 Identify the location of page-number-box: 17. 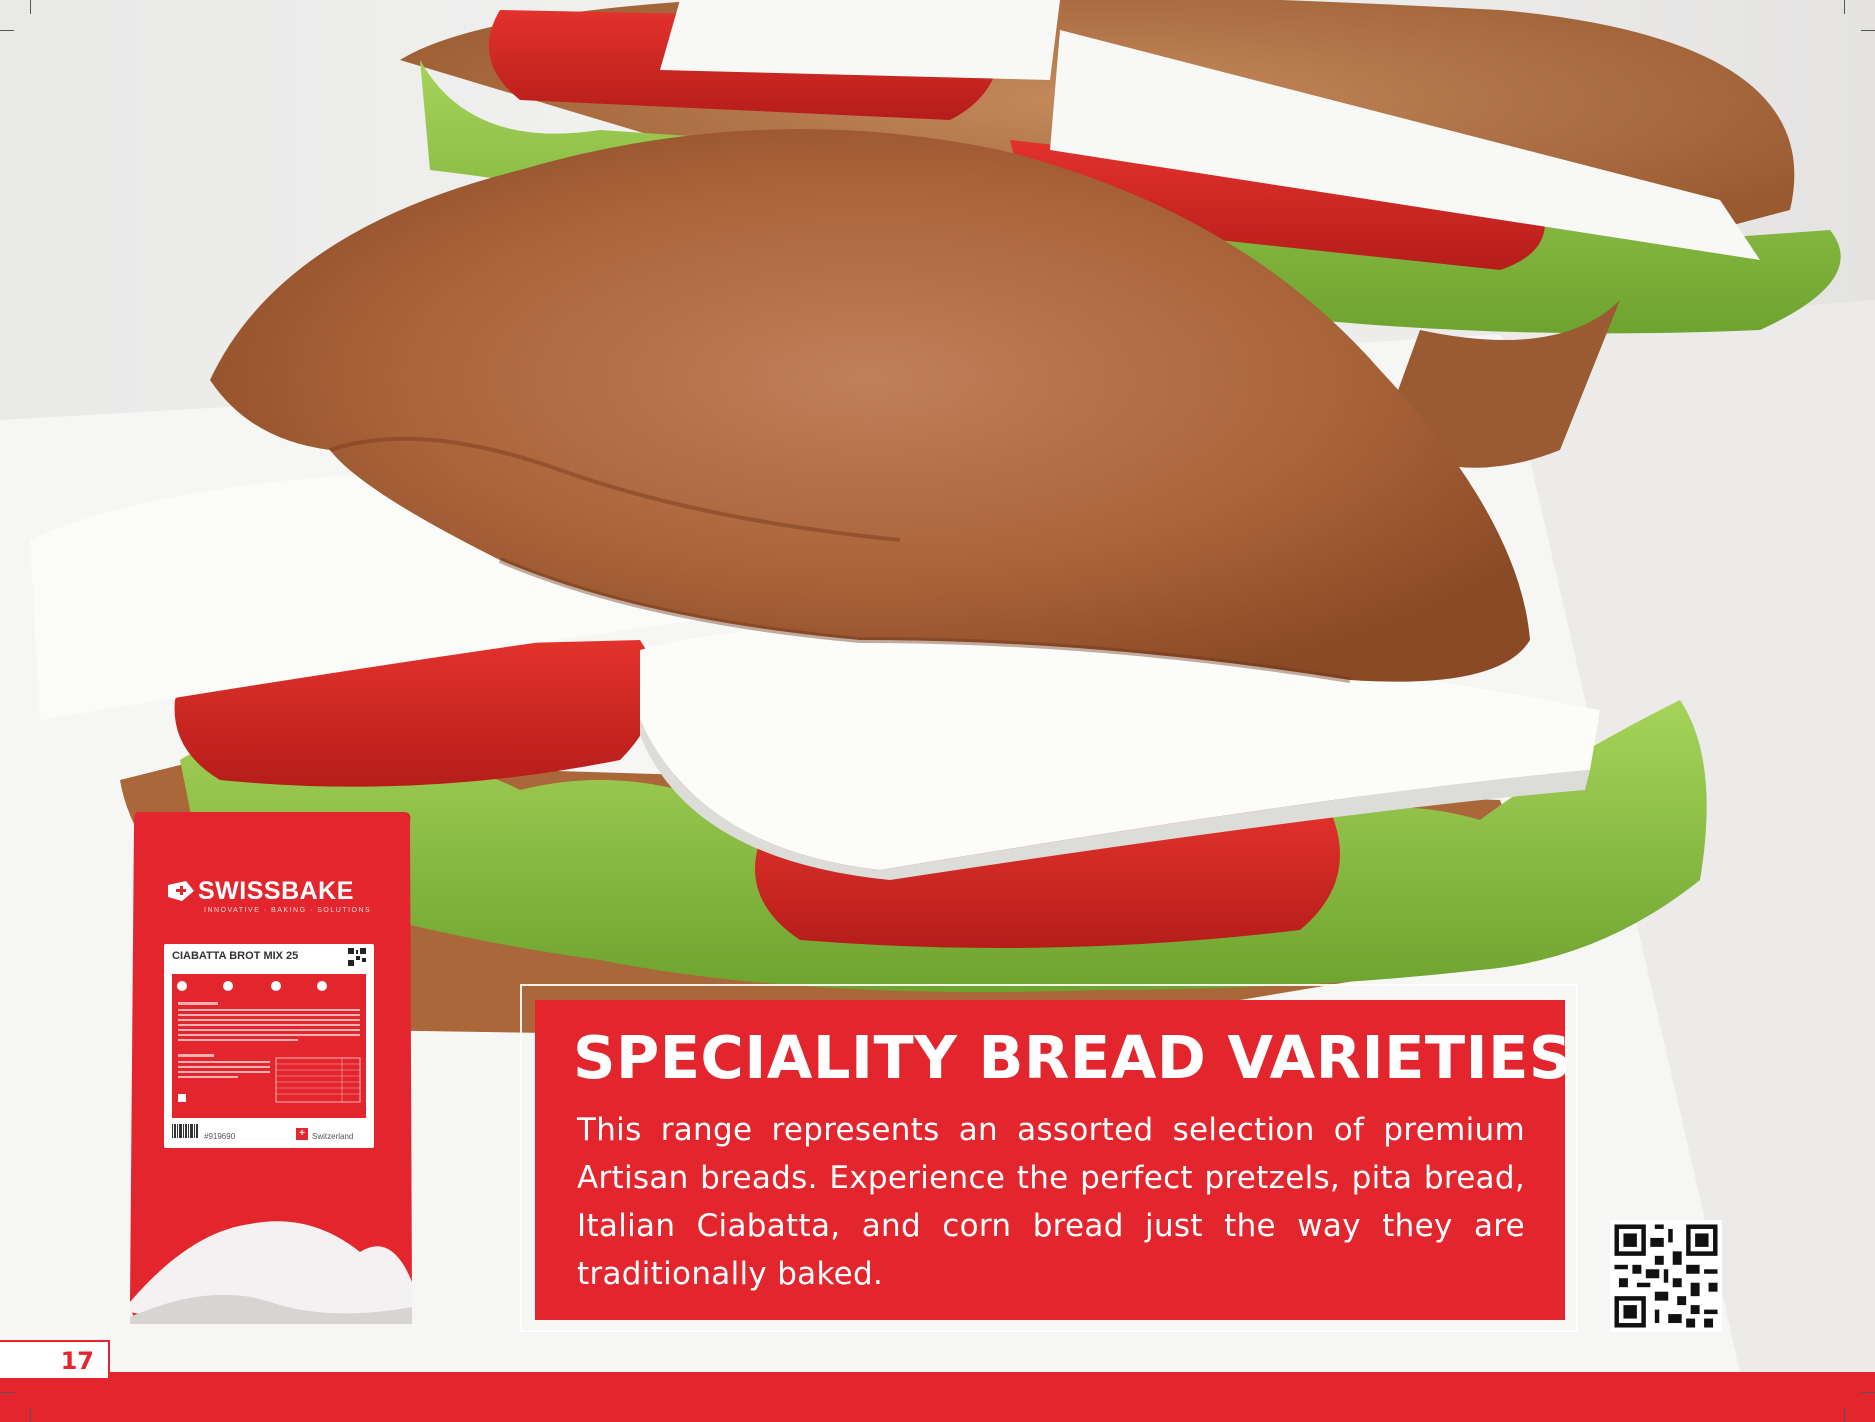
(55, 1360).